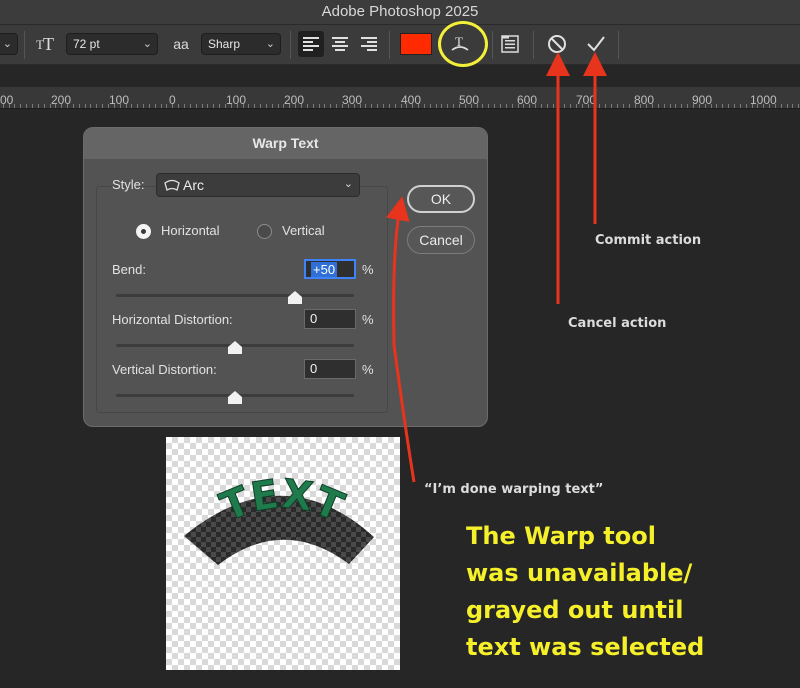  Describe the element at coordinates (514, 489) in the screenshot. I see `done-annotation: “I’m done warping text”` at that location.